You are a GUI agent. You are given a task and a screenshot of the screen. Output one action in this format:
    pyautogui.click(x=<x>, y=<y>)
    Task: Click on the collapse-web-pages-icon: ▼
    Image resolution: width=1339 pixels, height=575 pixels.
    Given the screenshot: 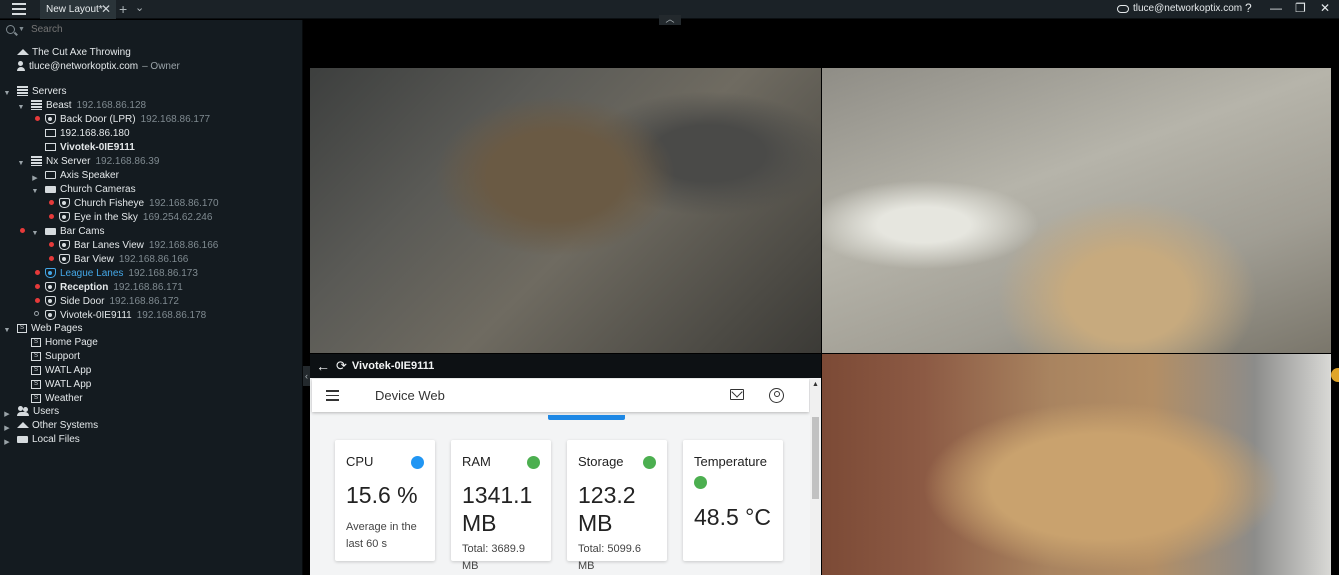 What is the action you would take?
    pyautogui.click(x=7, y=330)
    